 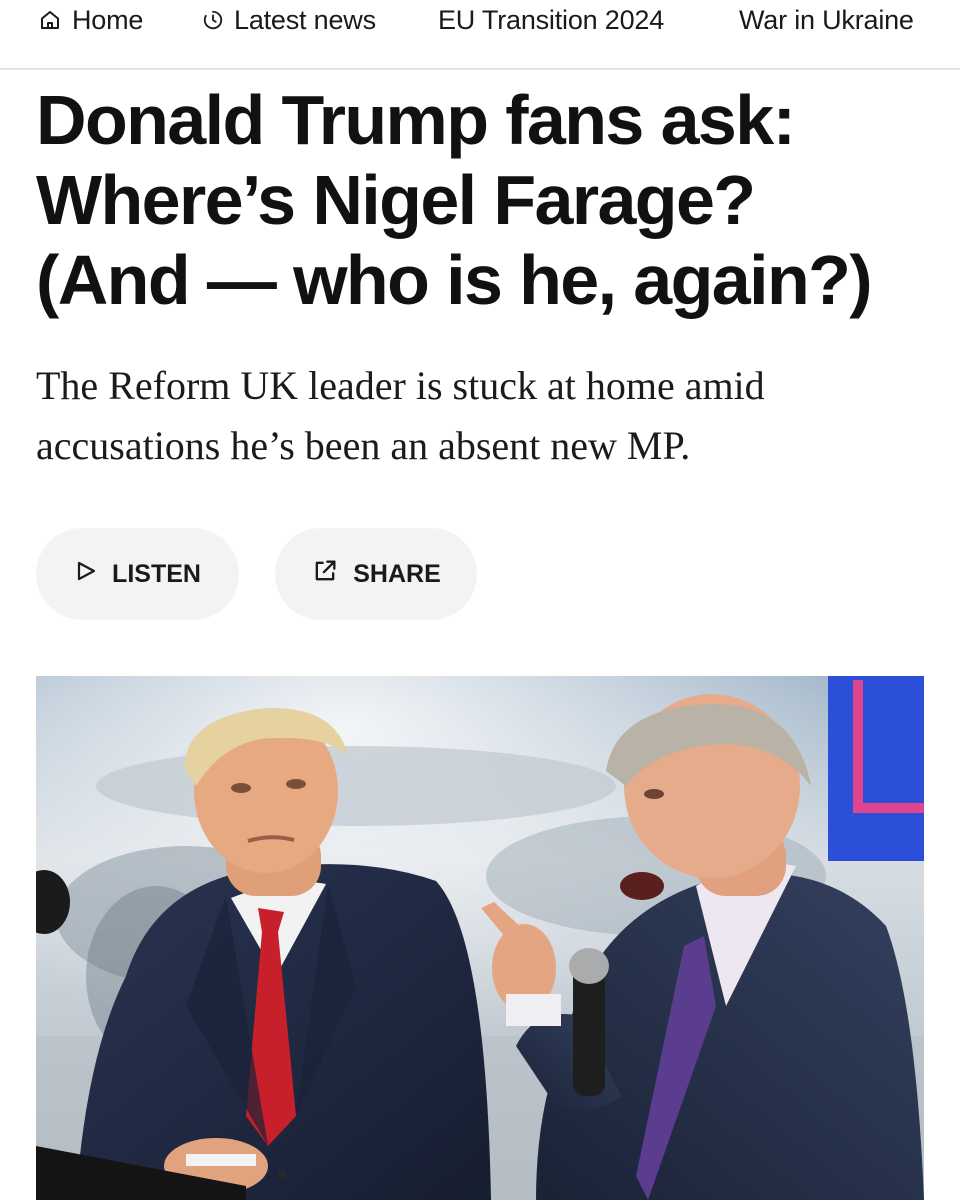 I want to click on headline-line: Donald Trump fans ask:, so click(x=416, y=120).